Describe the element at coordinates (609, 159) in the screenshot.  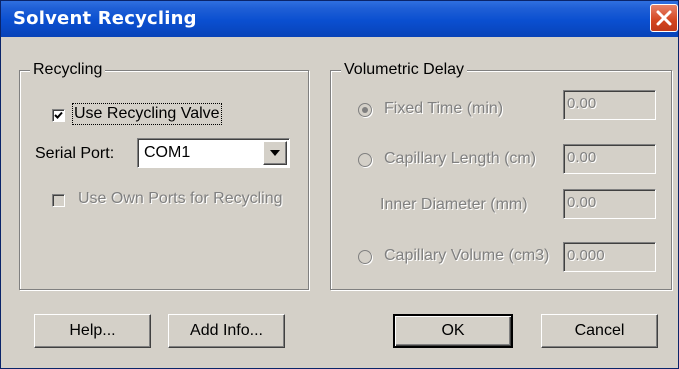
I see `capillary-length-field: 0.00` at that location.